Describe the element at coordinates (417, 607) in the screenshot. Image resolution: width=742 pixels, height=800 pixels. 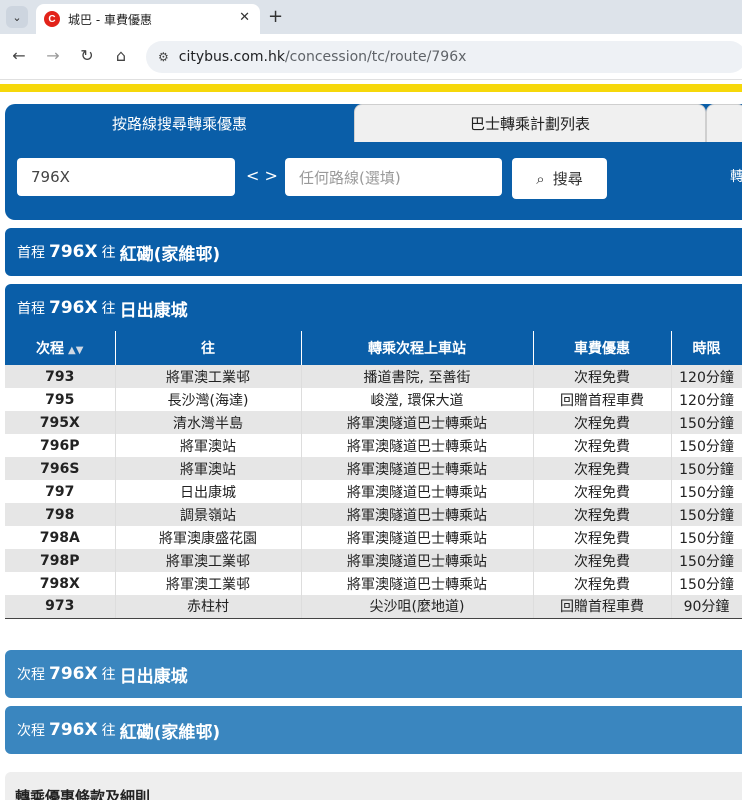
I see `cell-boarding-stop: 尖沙咀(麼地道)` at that location.